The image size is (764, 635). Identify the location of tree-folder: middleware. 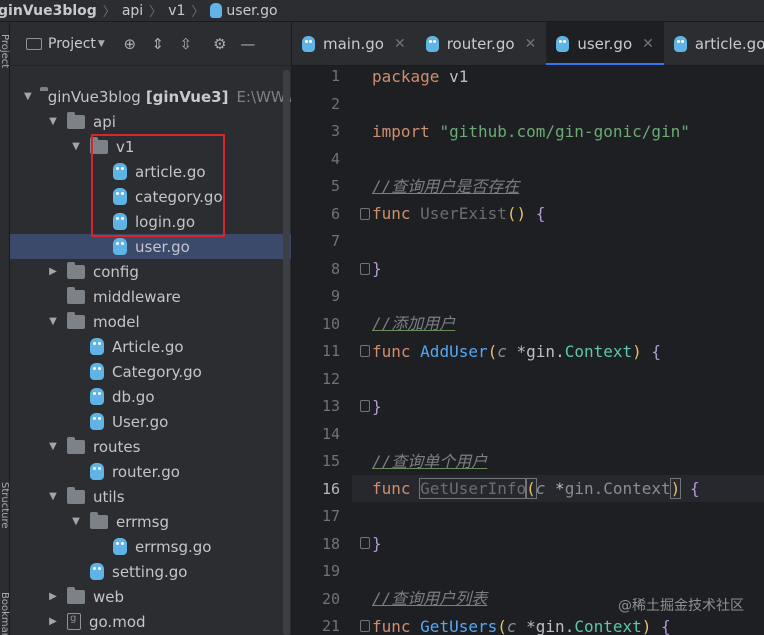
(150, 296).